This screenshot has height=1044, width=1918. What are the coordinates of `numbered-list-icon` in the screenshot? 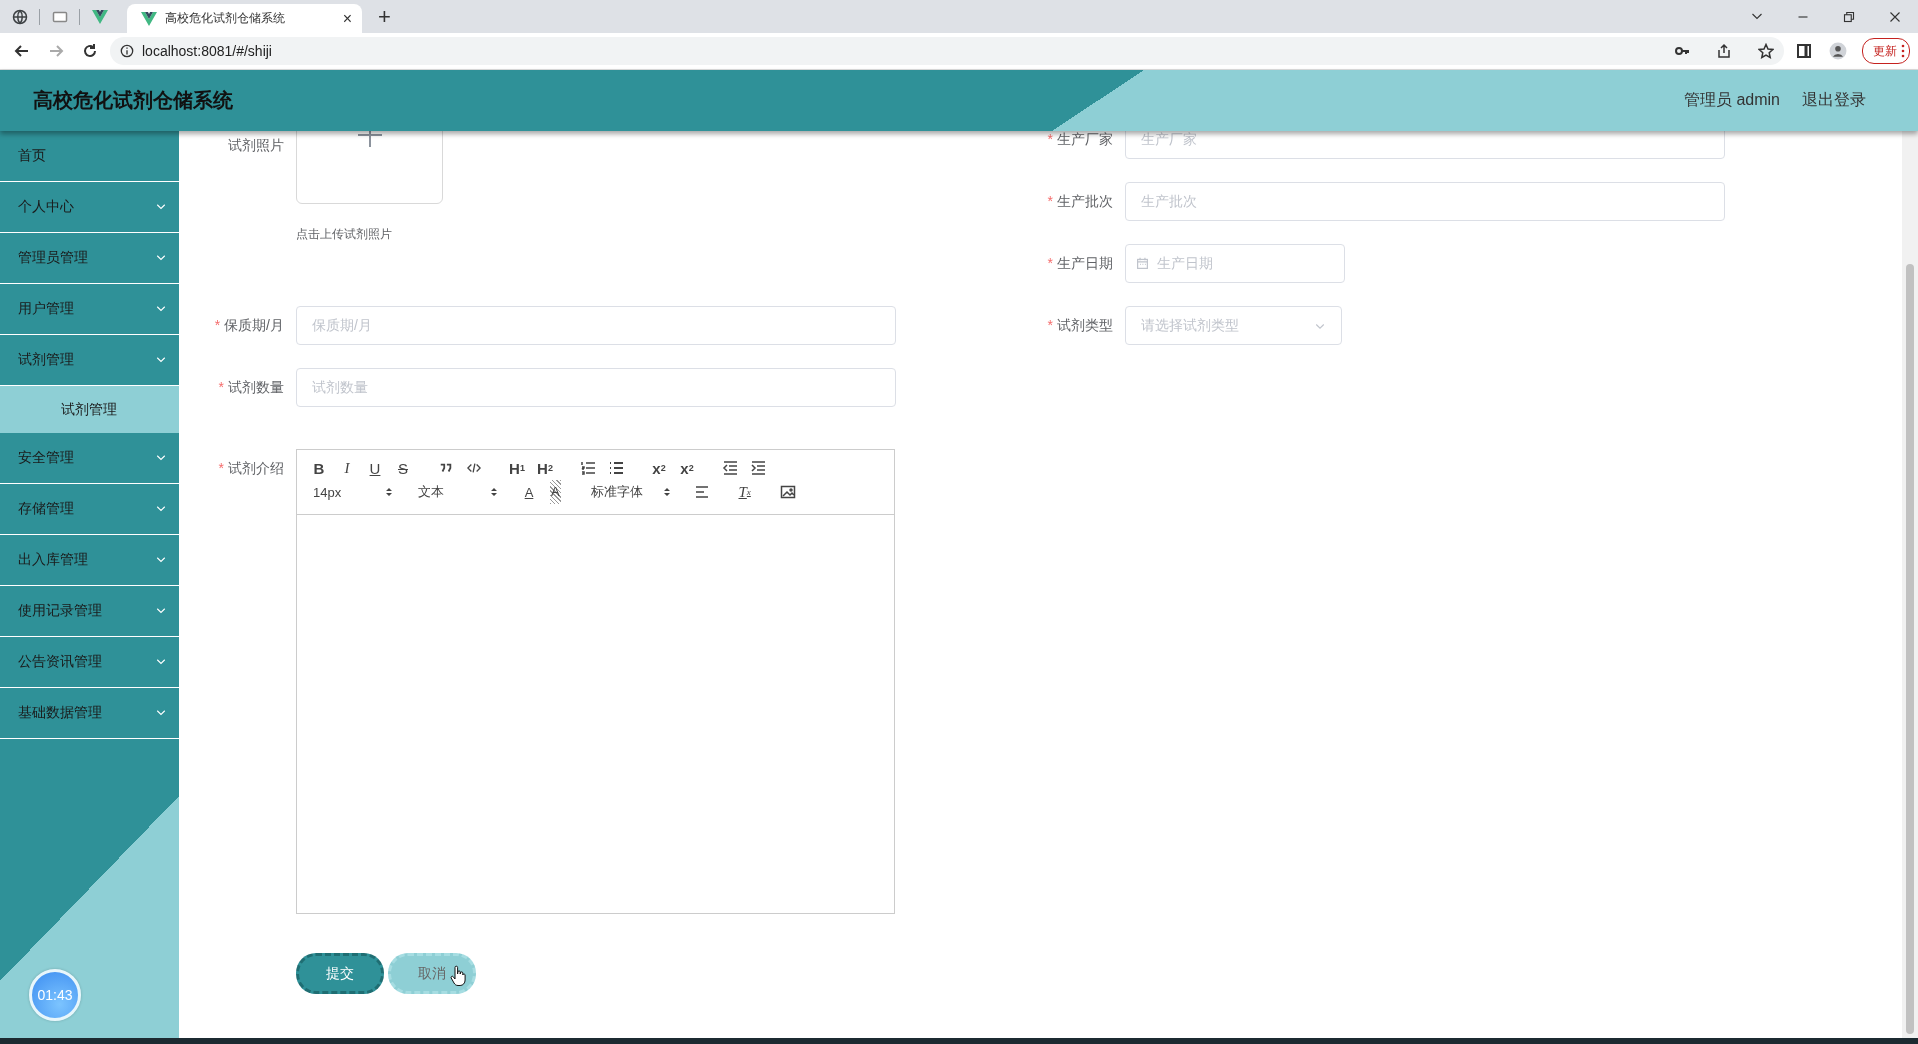 It's located at (588, 468).